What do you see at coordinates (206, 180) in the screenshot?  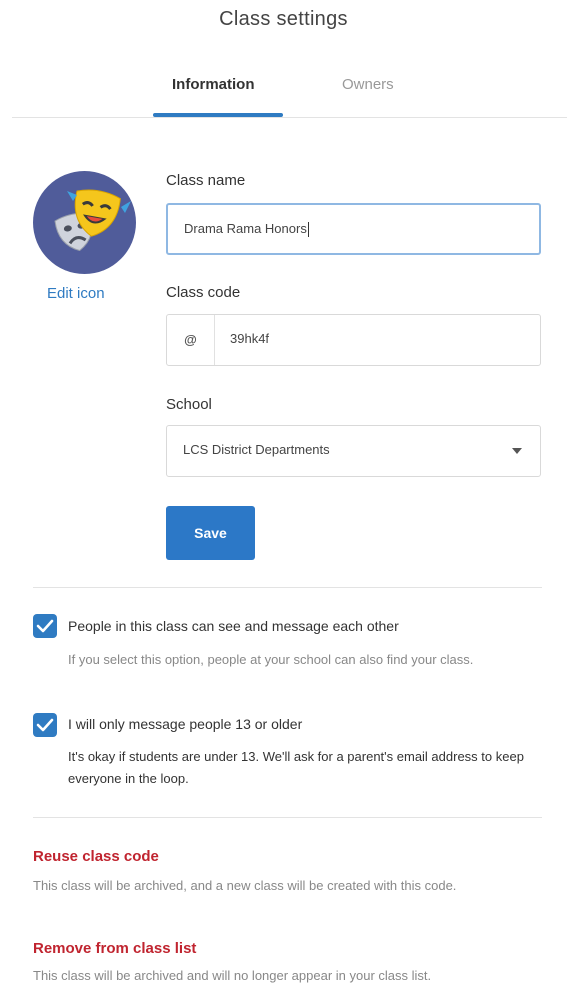 I see `class-name-label: Class name` at bounding box center [206, 180].